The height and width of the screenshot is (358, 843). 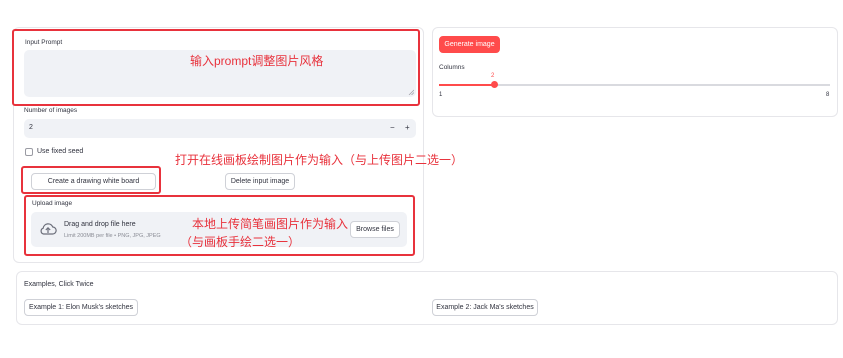 What do you see at coordinates (427, 298) in the screenshot?
I see `examples-panel` at bounding box center [427, 298].